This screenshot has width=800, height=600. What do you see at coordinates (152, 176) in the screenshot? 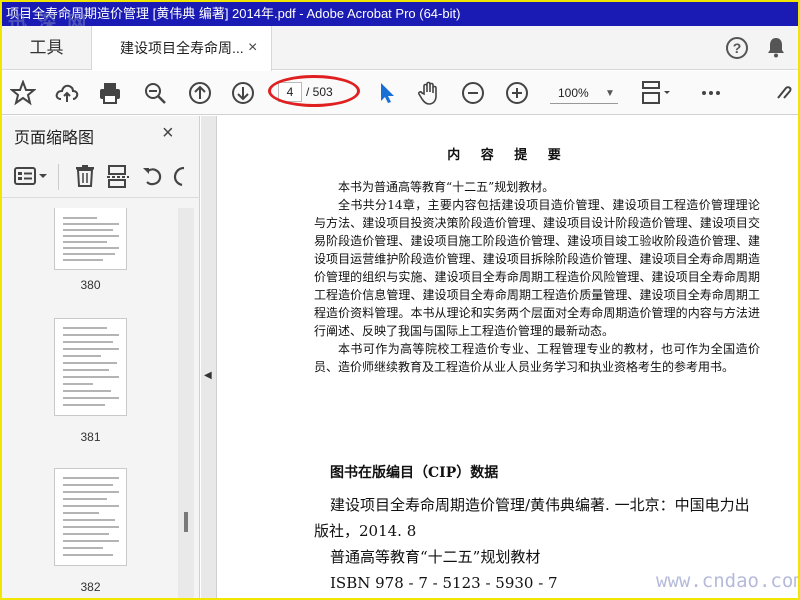
I see `rotate-left-icon` at bounding box center [152, 176].